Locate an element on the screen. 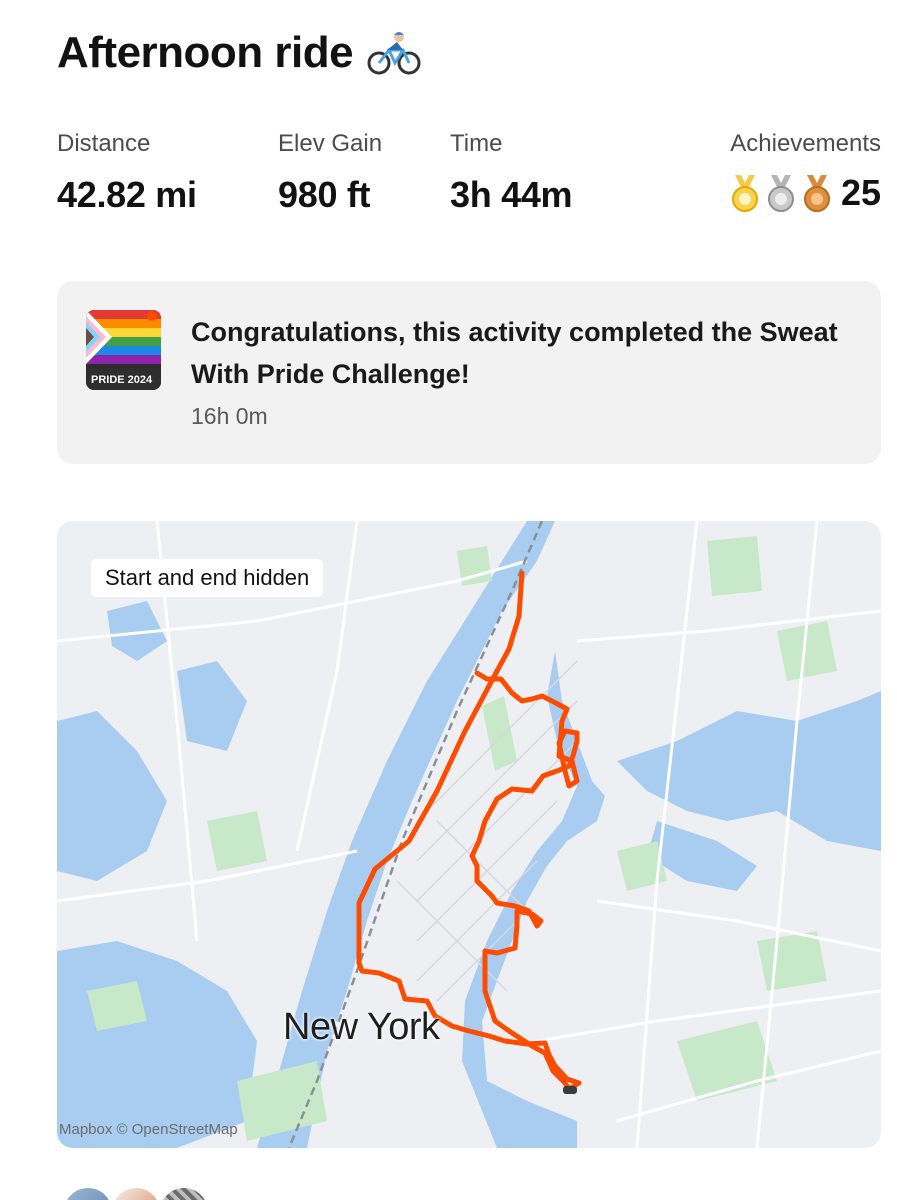  challenge-time-ago: 16h 0m is located at coordinates (229, 416).